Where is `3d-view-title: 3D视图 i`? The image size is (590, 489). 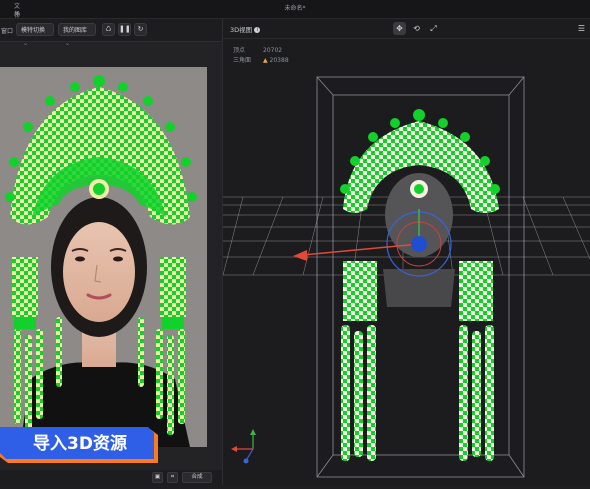
3d-view-title: 3D视图 i is located at coordinates (245, 29).